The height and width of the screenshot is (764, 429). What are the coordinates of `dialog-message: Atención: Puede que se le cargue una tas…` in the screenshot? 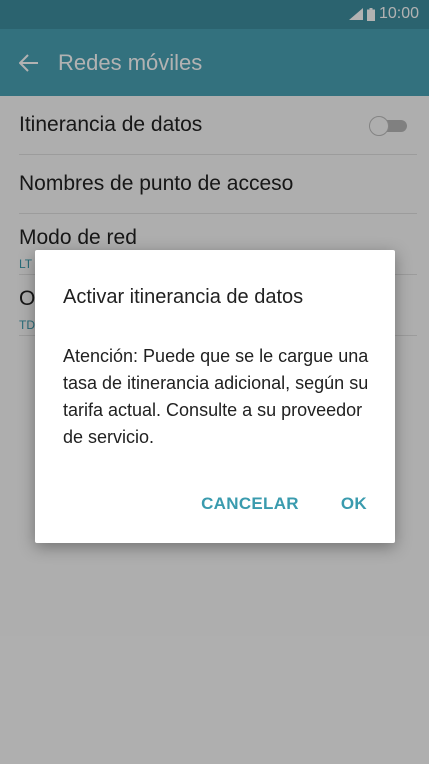 It's located at (216, 396).